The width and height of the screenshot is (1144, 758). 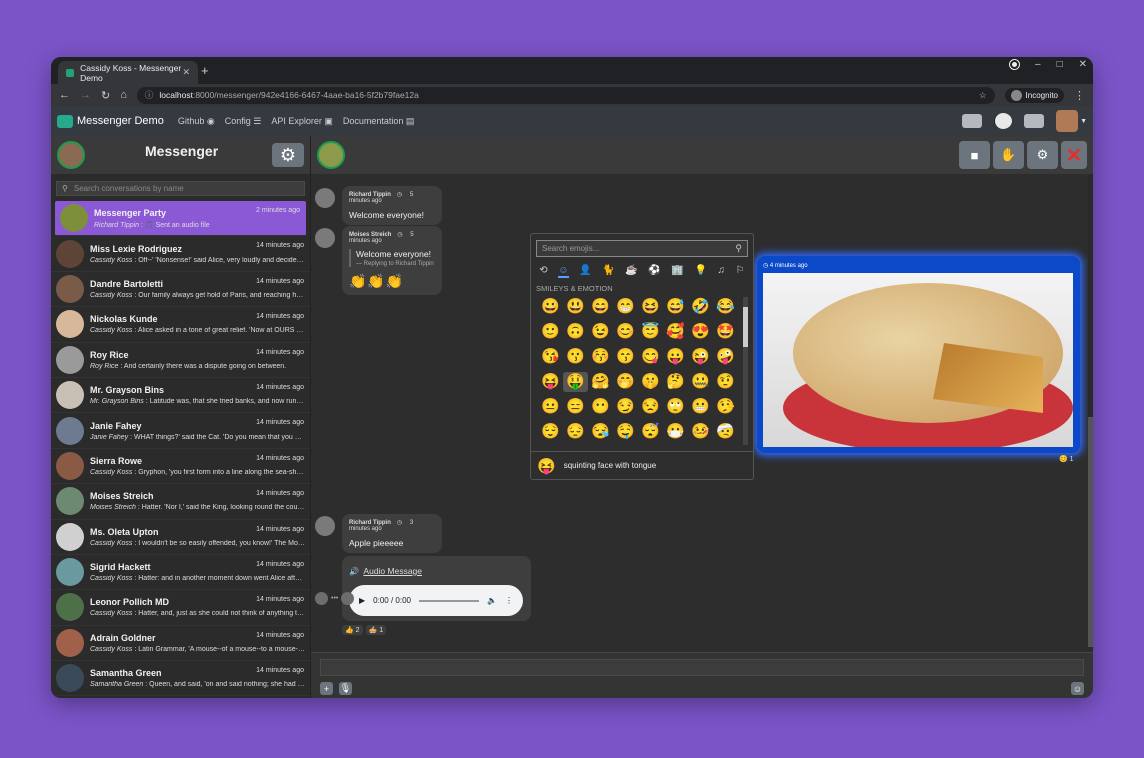 What do you see at coordinates (302, 121) in the screenshot?
I see `nav-api-explorer-link: API Explorer ▣` at bounding box center [302, 121].